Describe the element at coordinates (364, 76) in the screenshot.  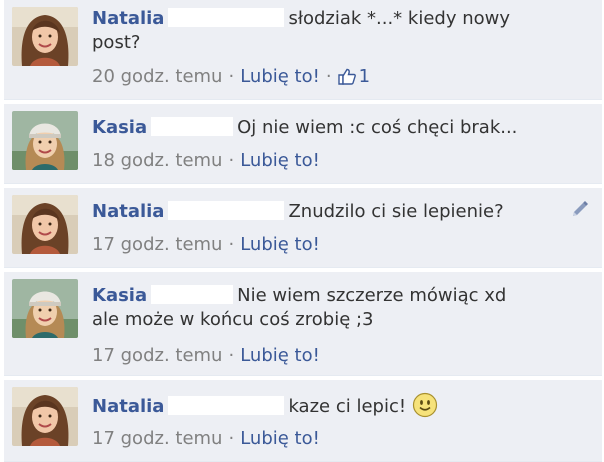
I see `like-count: 1` at that location.